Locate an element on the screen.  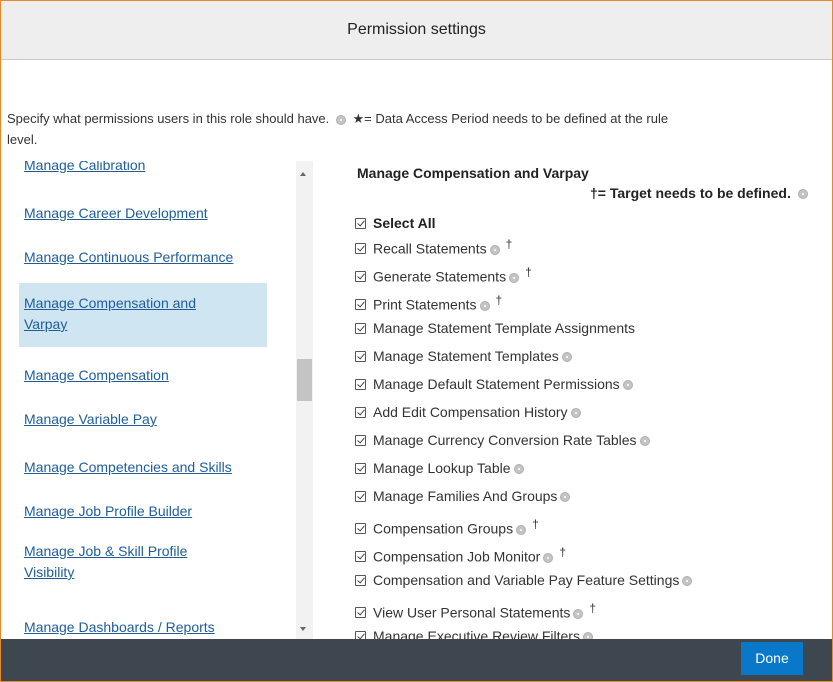
sidebar-item-manage-dashboards-reports: Manage Dashboards / Reports is located at coordinates (143, 627).